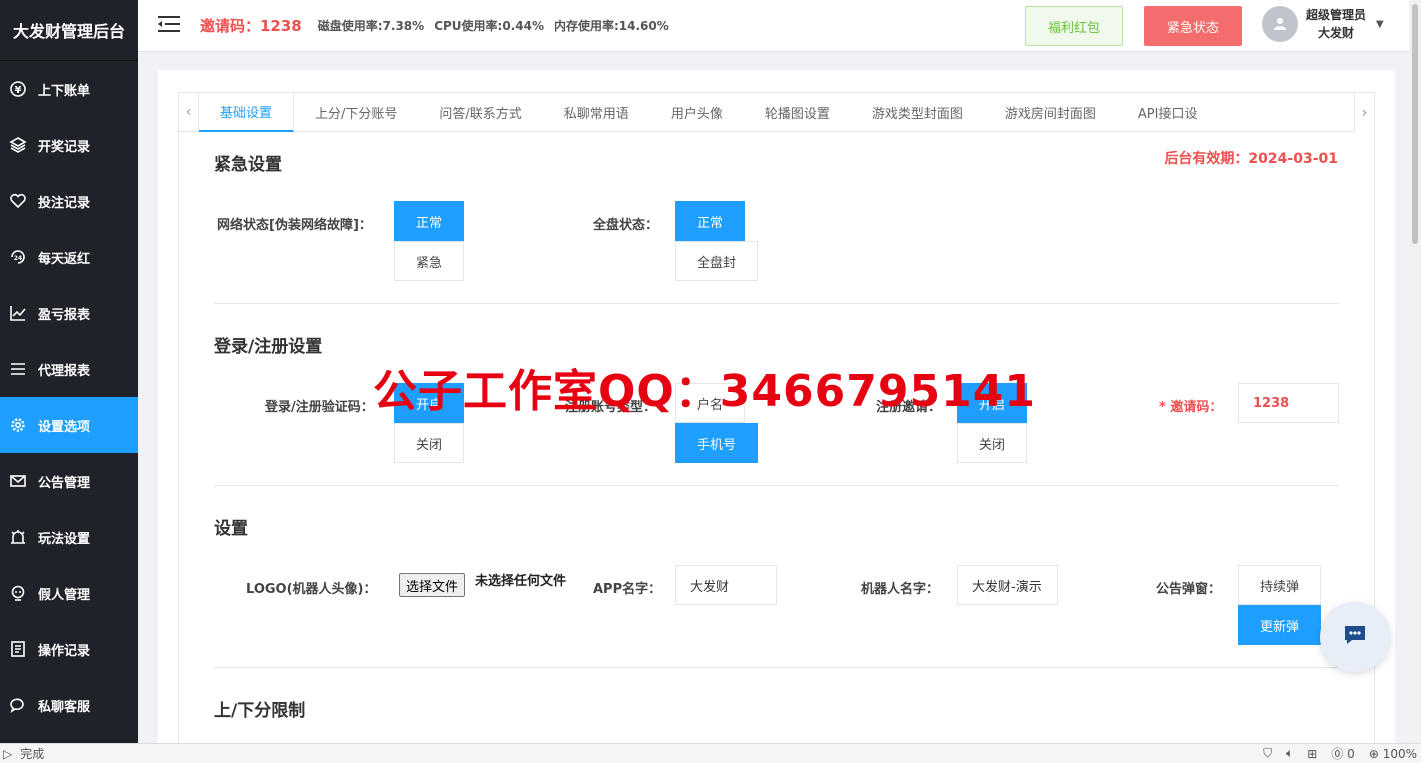 This screenshot has height=763, width=1421. What do you see at coordinates (1191, 407) in the screenshot?
I see `invite-code-label: * 邀请码：` at bounding box center [1191, 407].